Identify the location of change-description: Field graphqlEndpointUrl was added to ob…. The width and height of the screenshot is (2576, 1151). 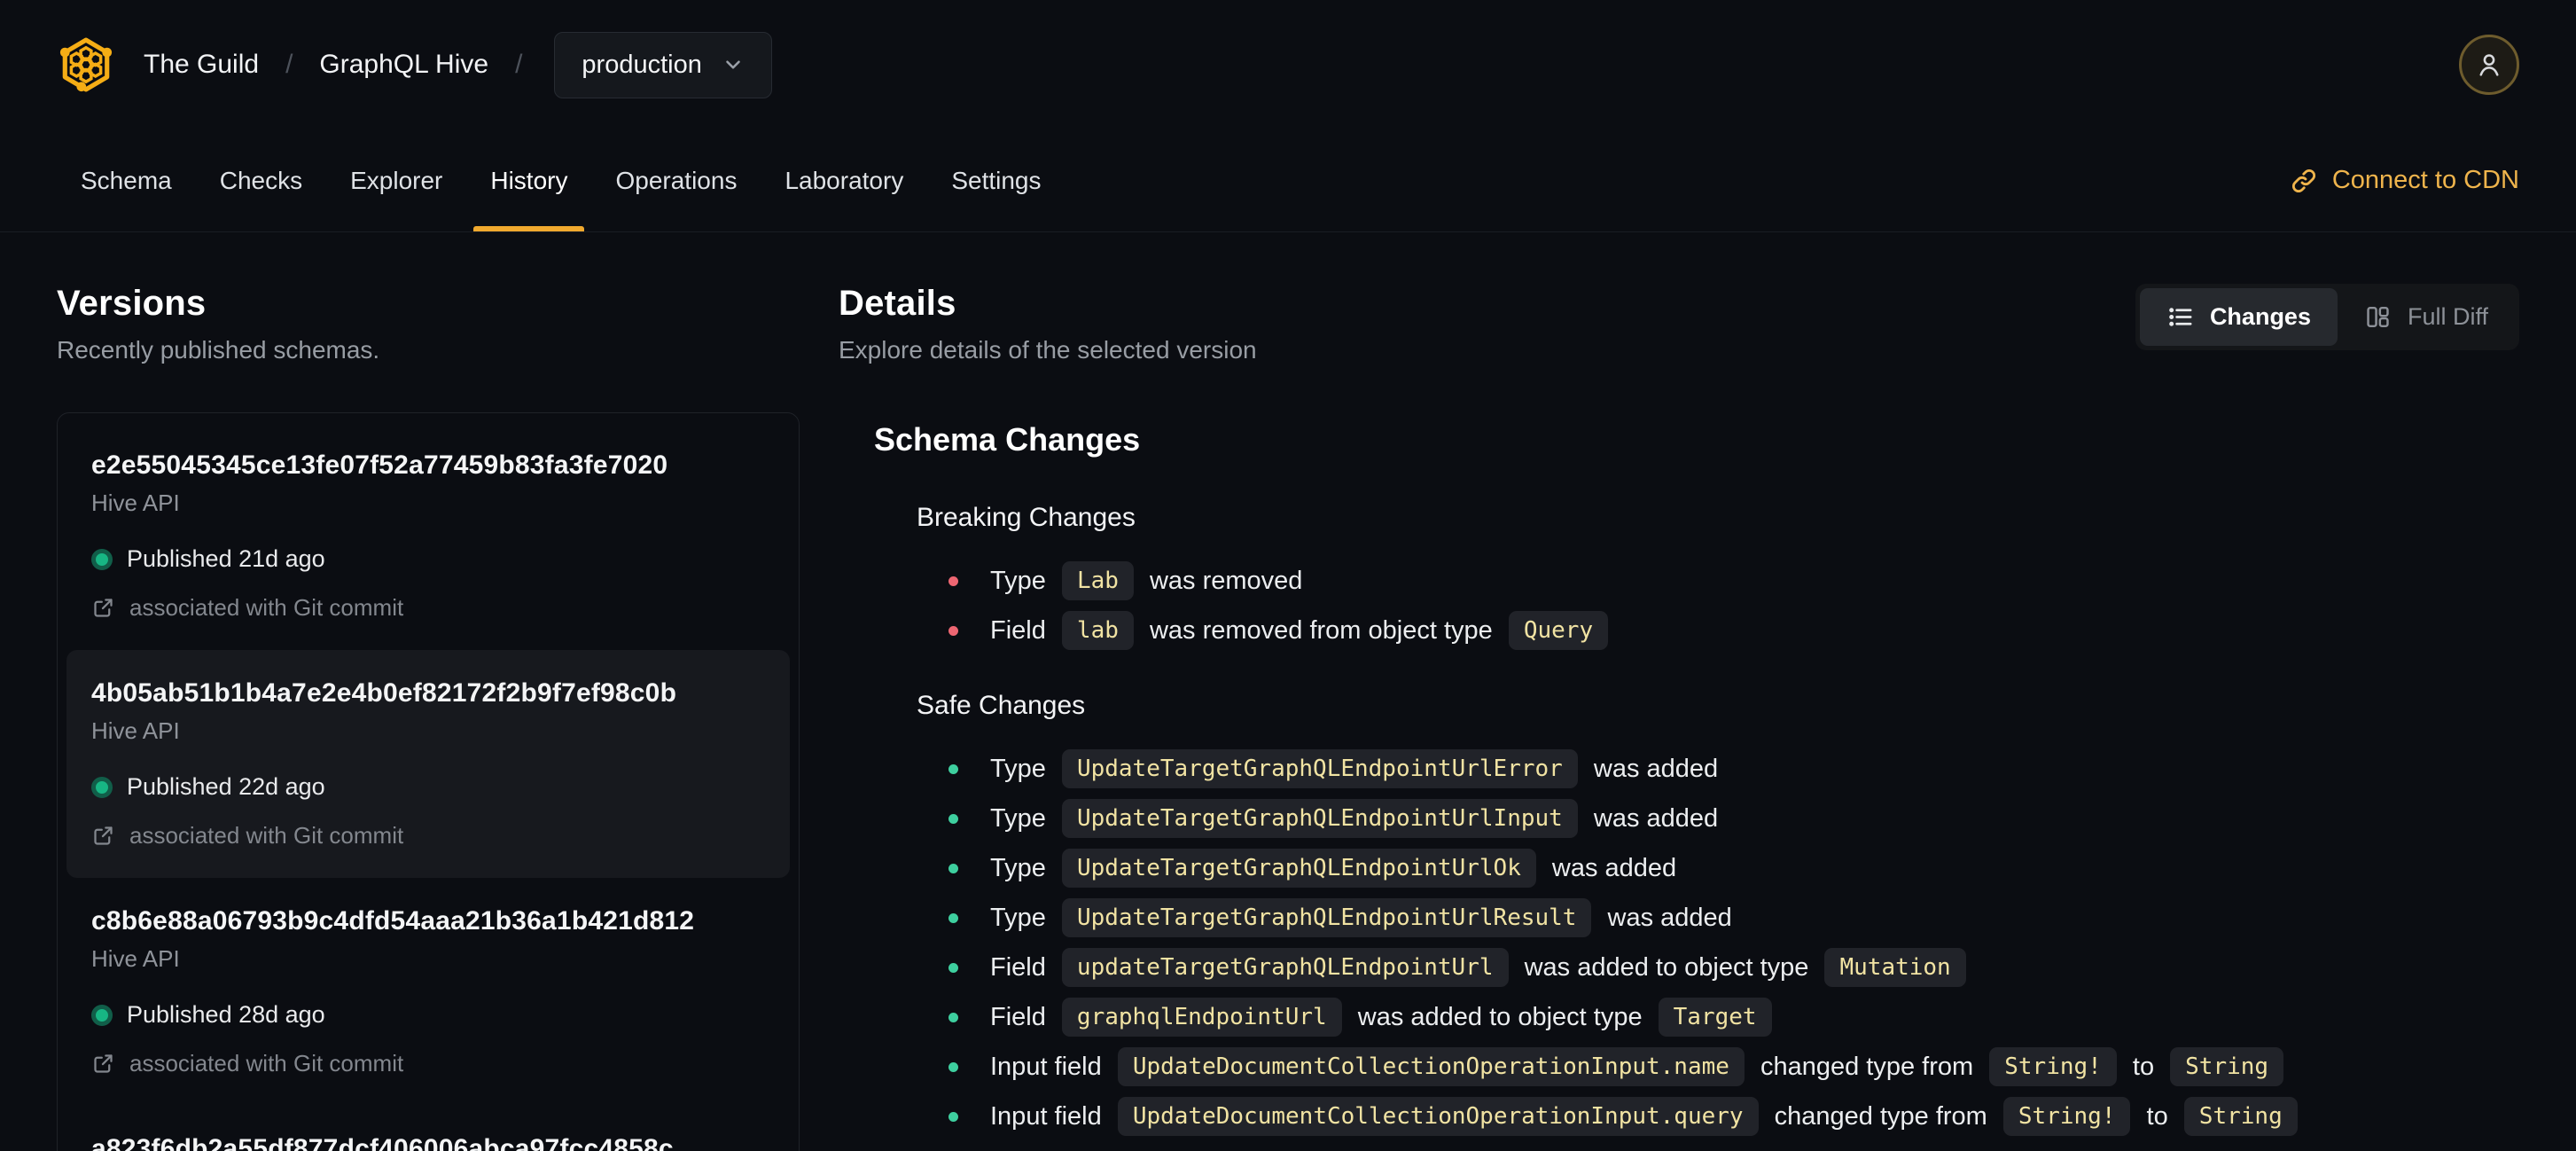
(1385, 1017).